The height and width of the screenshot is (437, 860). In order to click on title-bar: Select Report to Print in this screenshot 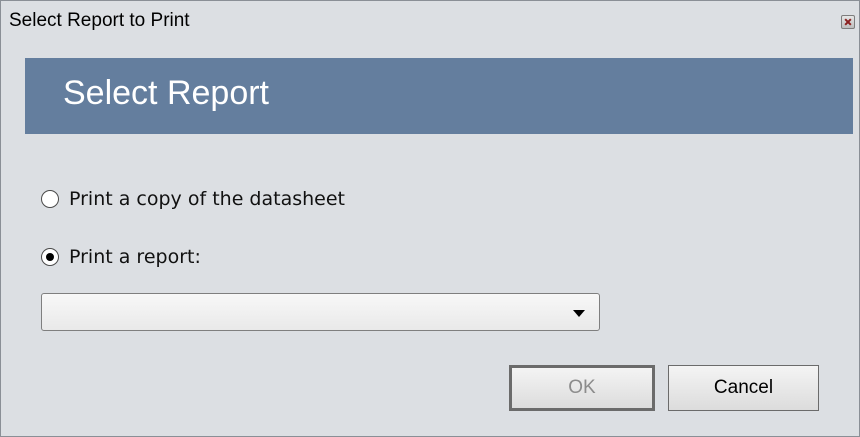, I will do `click(430, 21)`.